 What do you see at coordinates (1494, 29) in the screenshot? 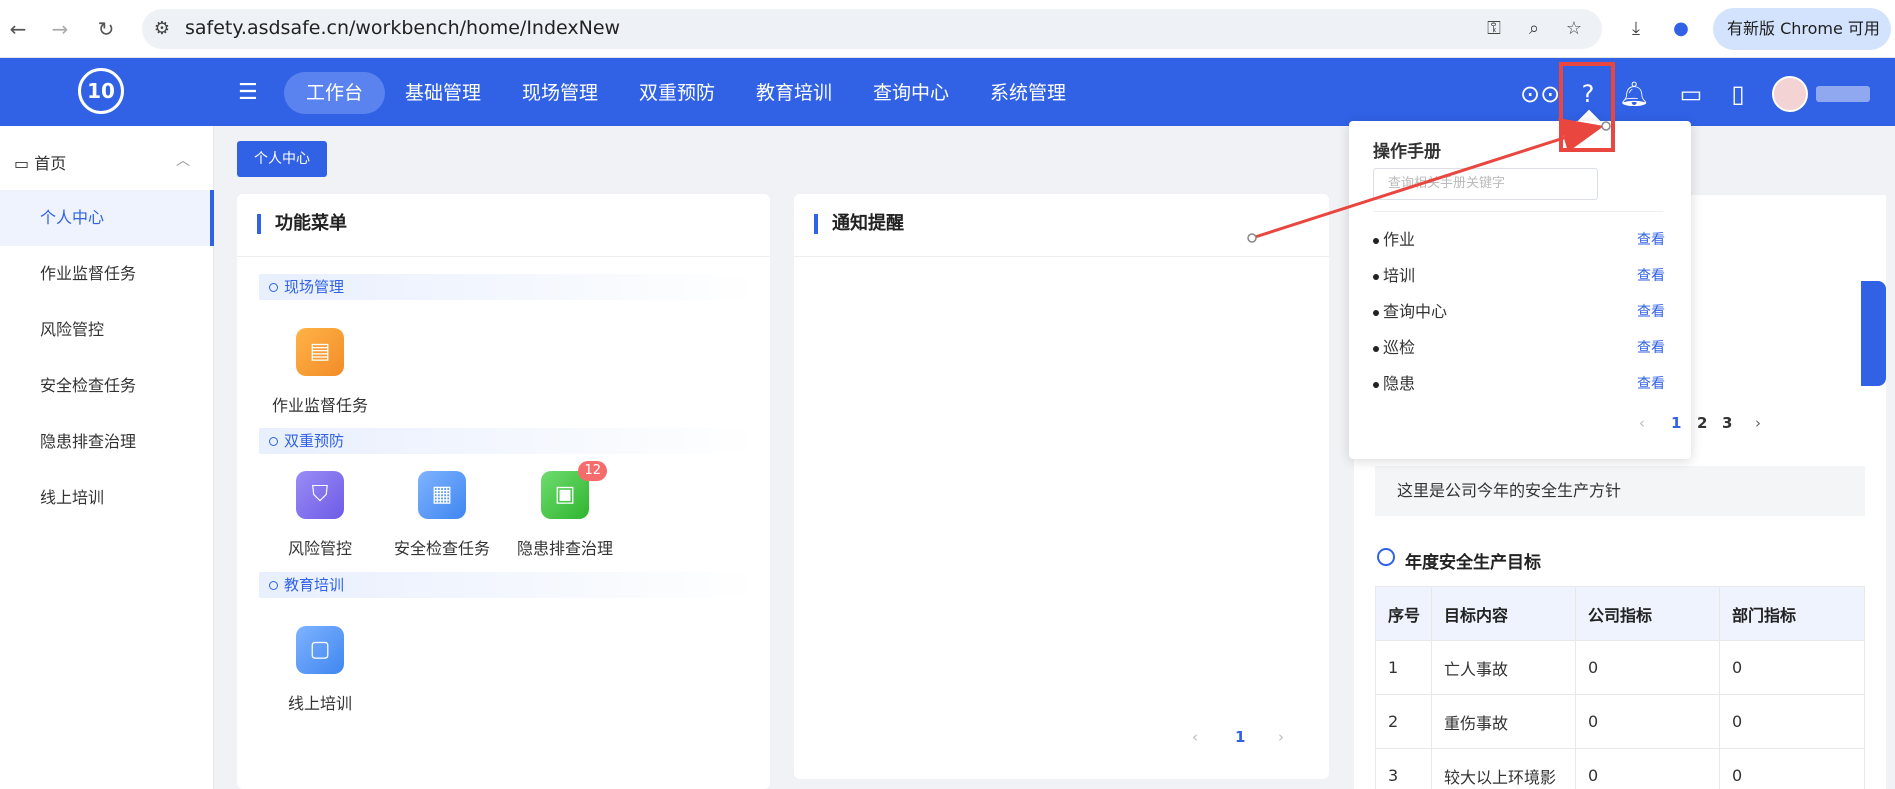
I see `key-icon: ⚿` at bounding box center [1494, 29].